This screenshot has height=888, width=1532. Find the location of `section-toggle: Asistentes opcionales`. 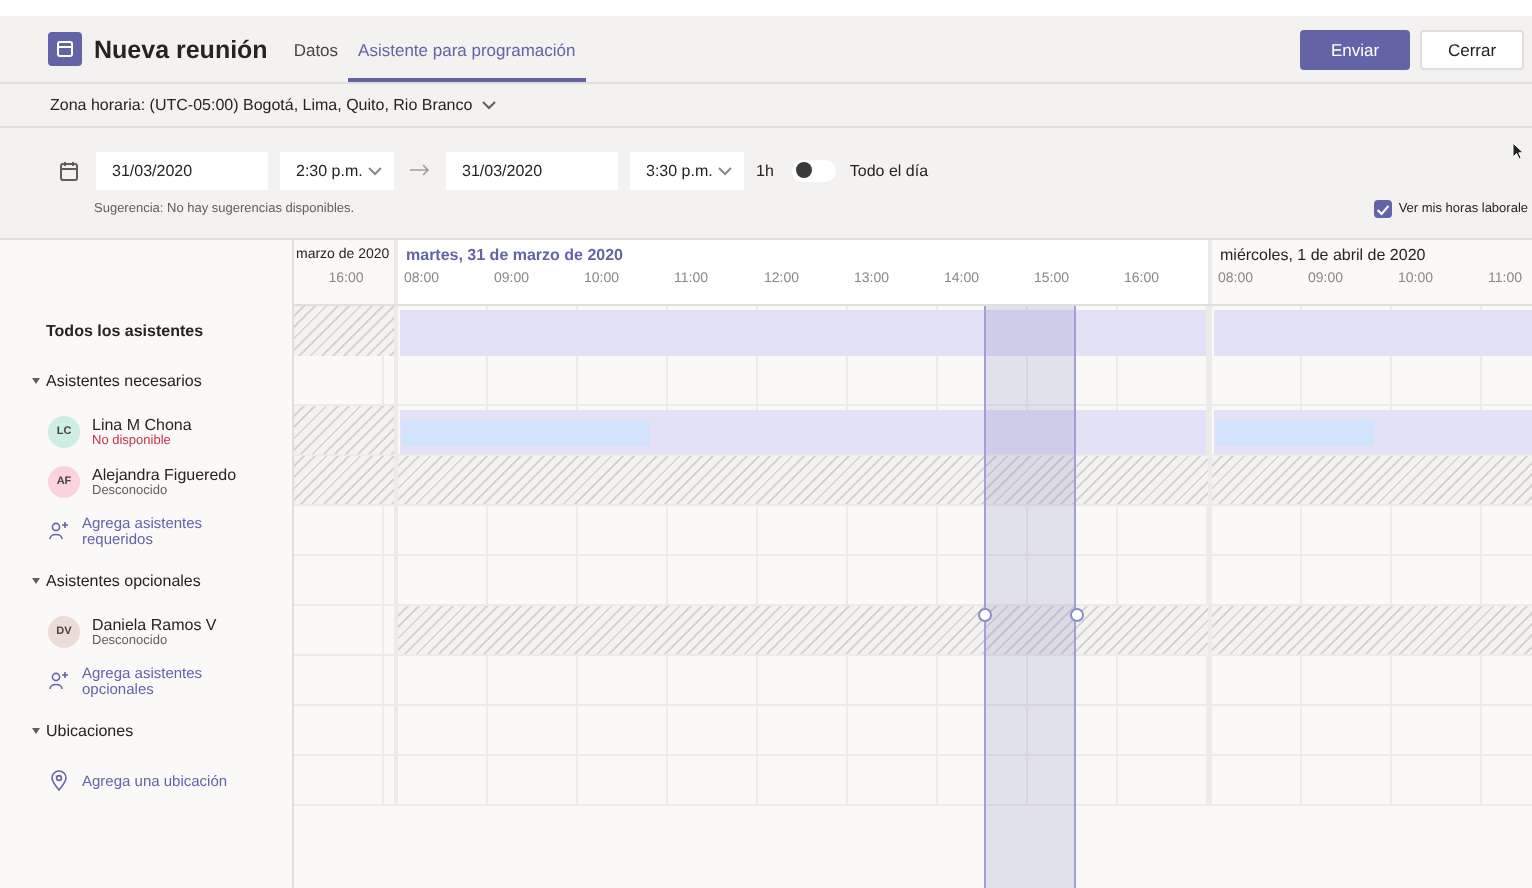

section-toggle: Asistentes opcionales is located at coordinates (116, 581).